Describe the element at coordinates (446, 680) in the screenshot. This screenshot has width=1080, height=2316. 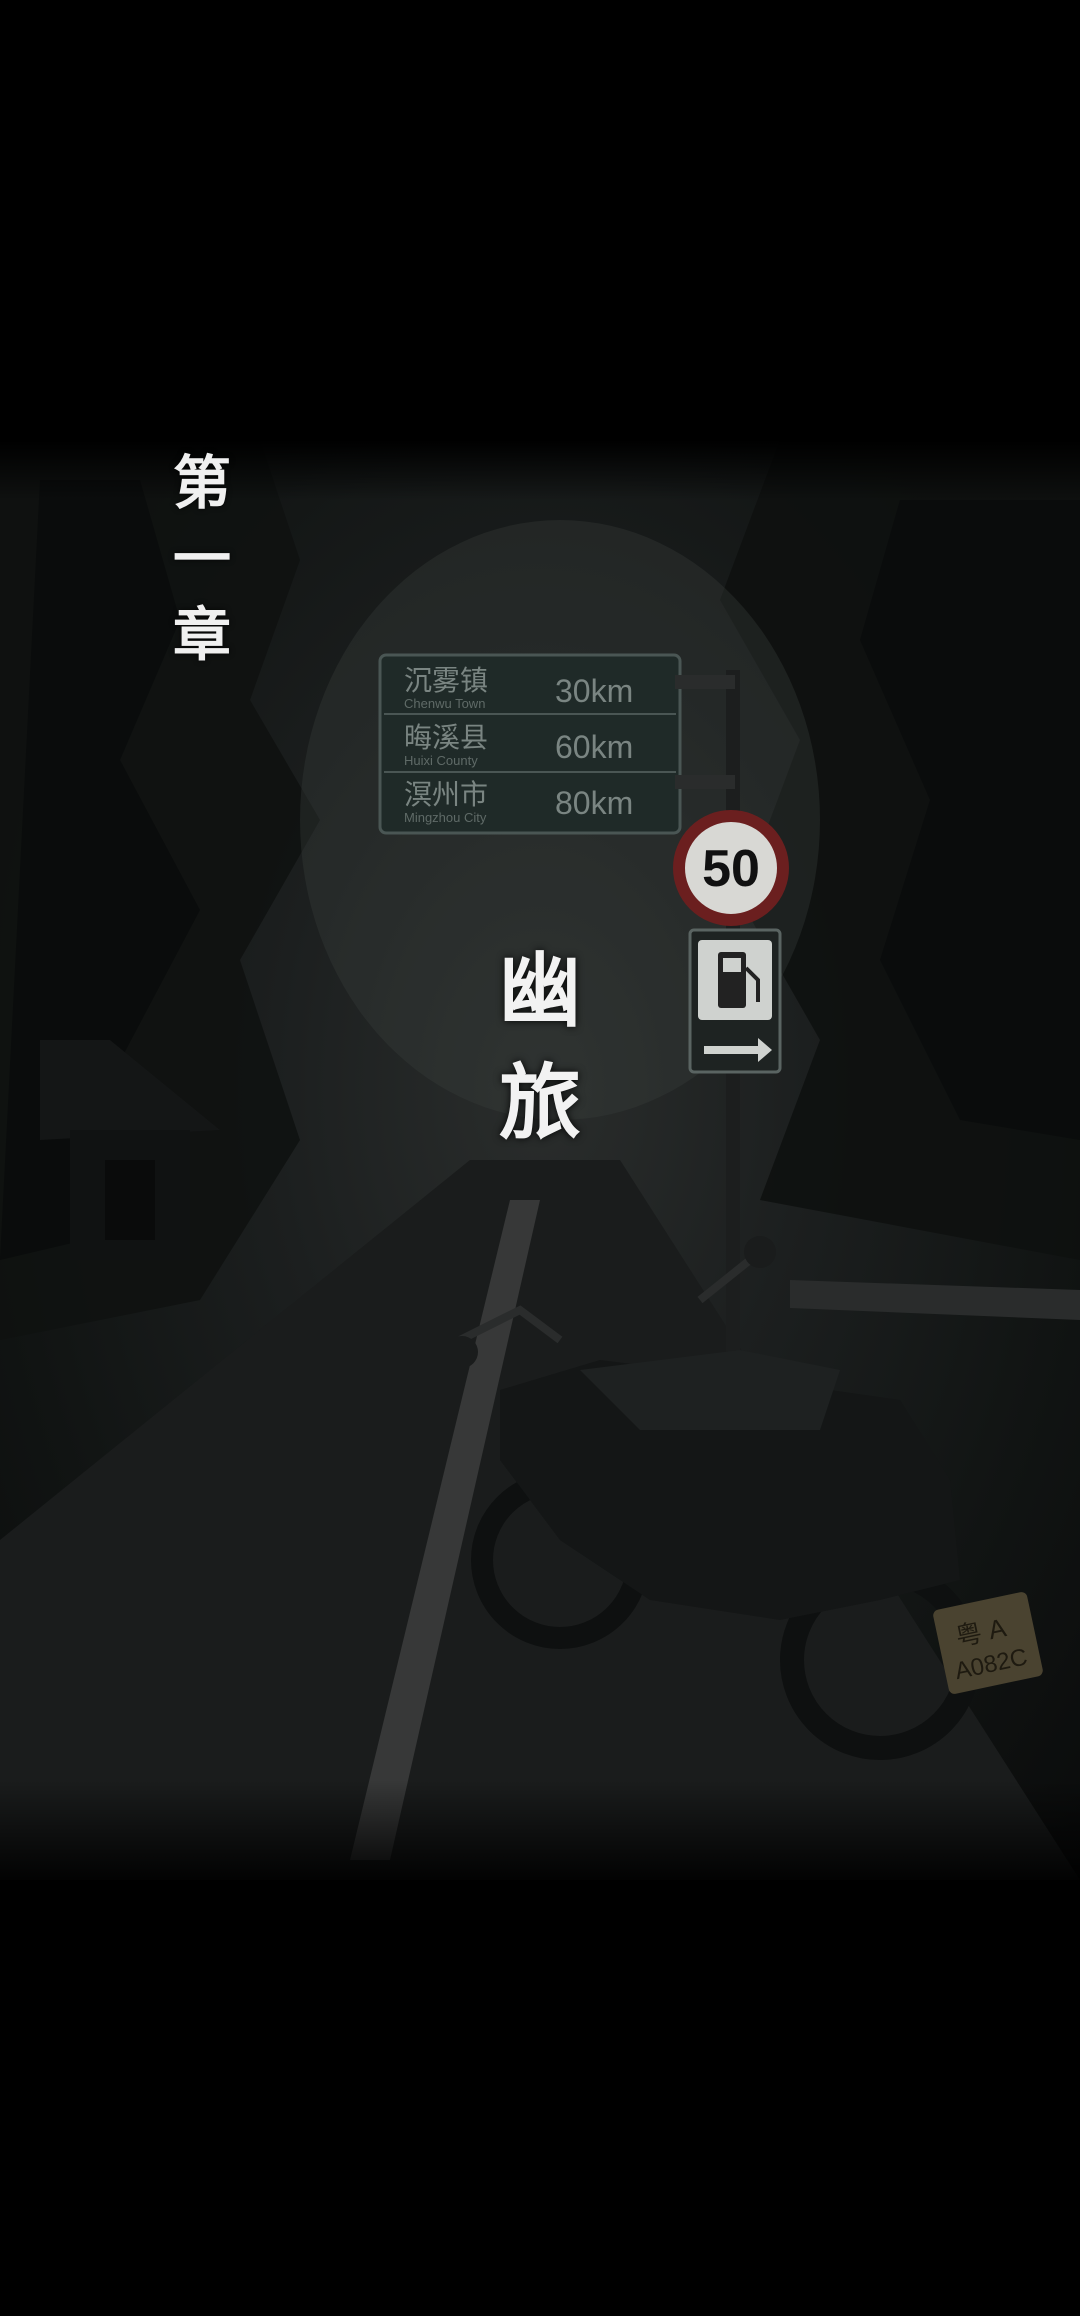
I see `svg-text: 沉雾镇` at that location.